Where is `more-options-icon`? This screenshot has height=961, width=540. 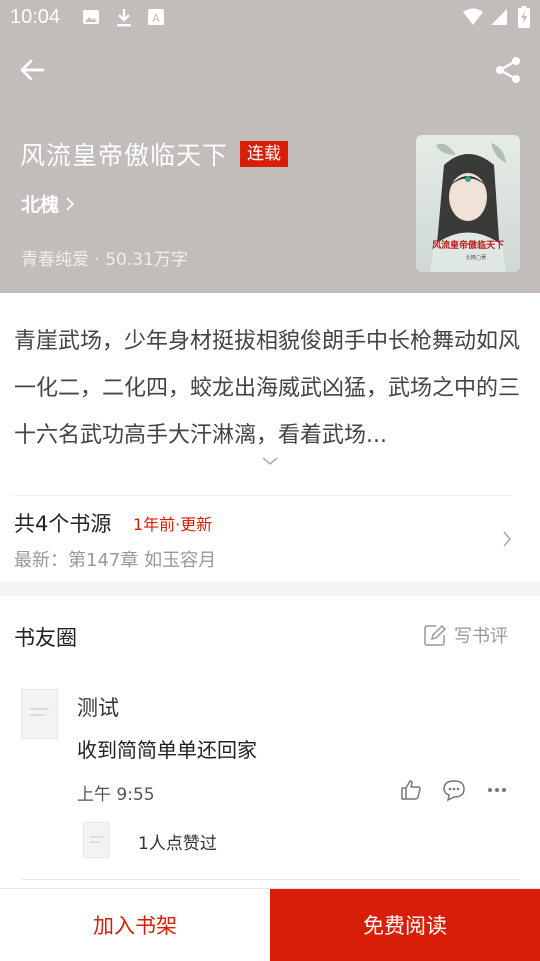 more-options-icon is located at coordinates (497, 790).